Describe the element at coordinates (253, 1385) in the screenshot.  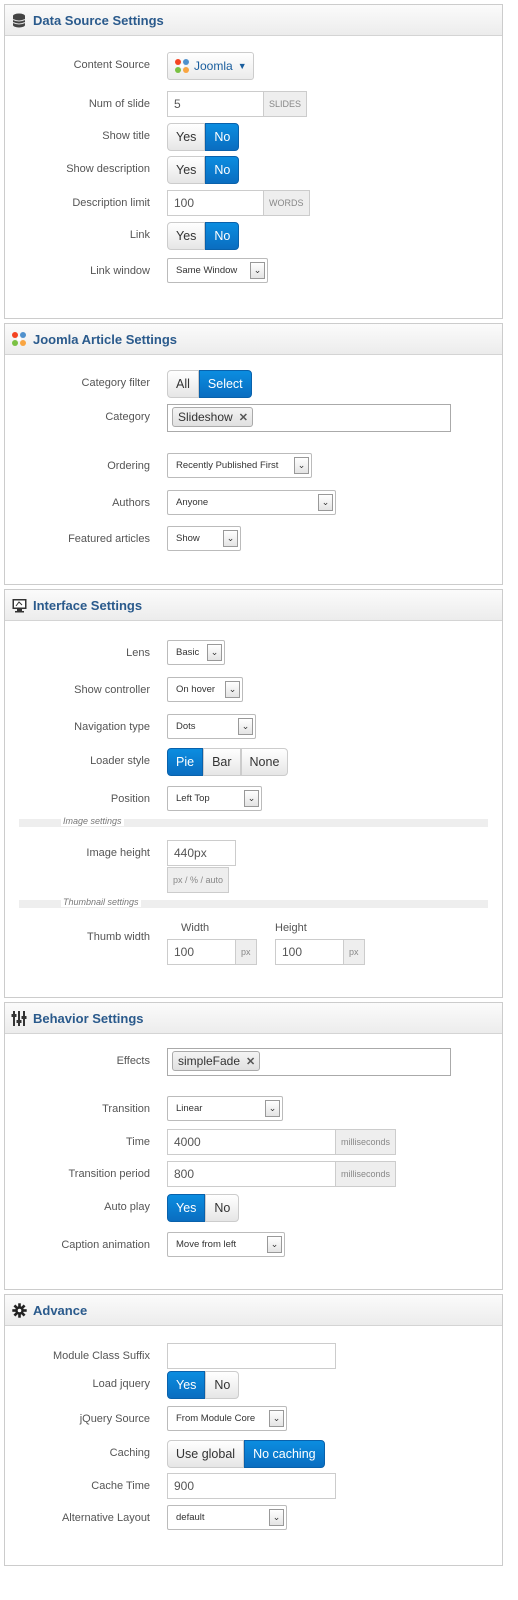
I see `load-jquery-row: Load jquery Yes No` at that location.